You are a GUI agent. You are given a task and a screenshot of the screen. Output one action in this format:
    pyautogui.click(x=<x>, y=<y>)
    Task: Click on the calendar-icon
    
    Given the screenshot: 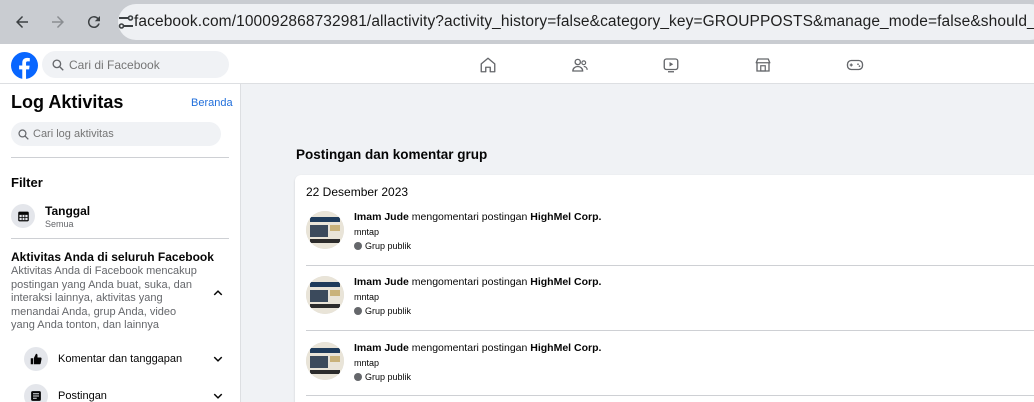 What is the action you would take?
    pyautogui.click(x=23, y=216)
    